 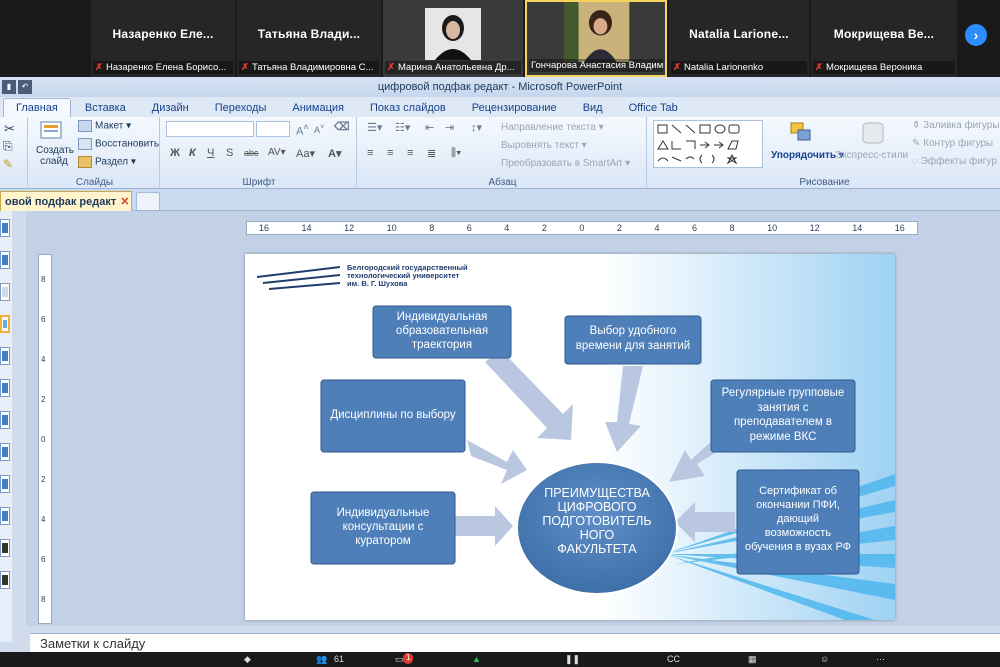 What do you see at coordinates (321, 659) in the screenshot?
I see `participants-icon: 👥` at bounding box center [321, 659].